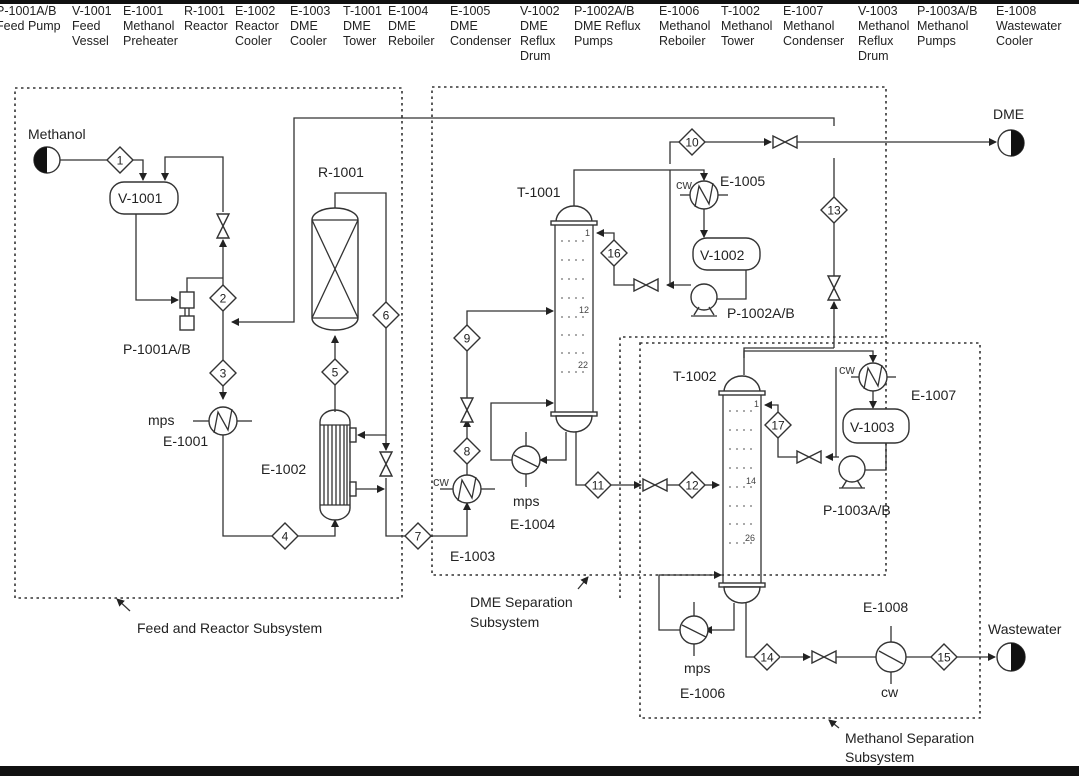  What do you see at coordinates (539, 192) in the screenshot?
I see `t-1001-label: T-1001` at bounding box center [539, 192].